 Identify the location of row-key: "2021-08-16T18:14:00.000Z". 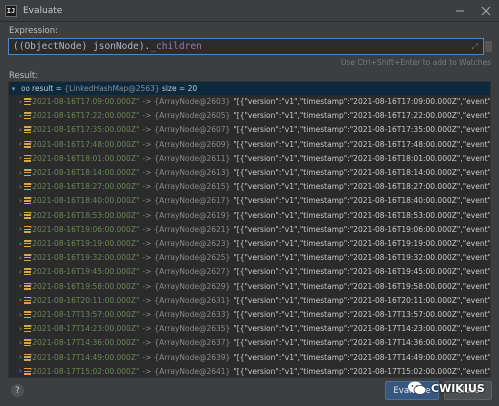
(84, 172).